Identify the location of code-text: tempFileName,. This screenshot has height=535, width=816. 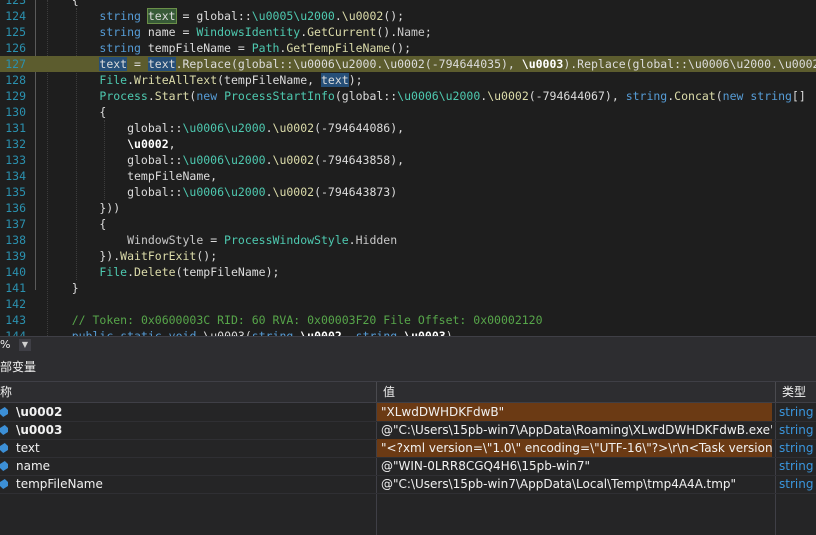
(131, 176).